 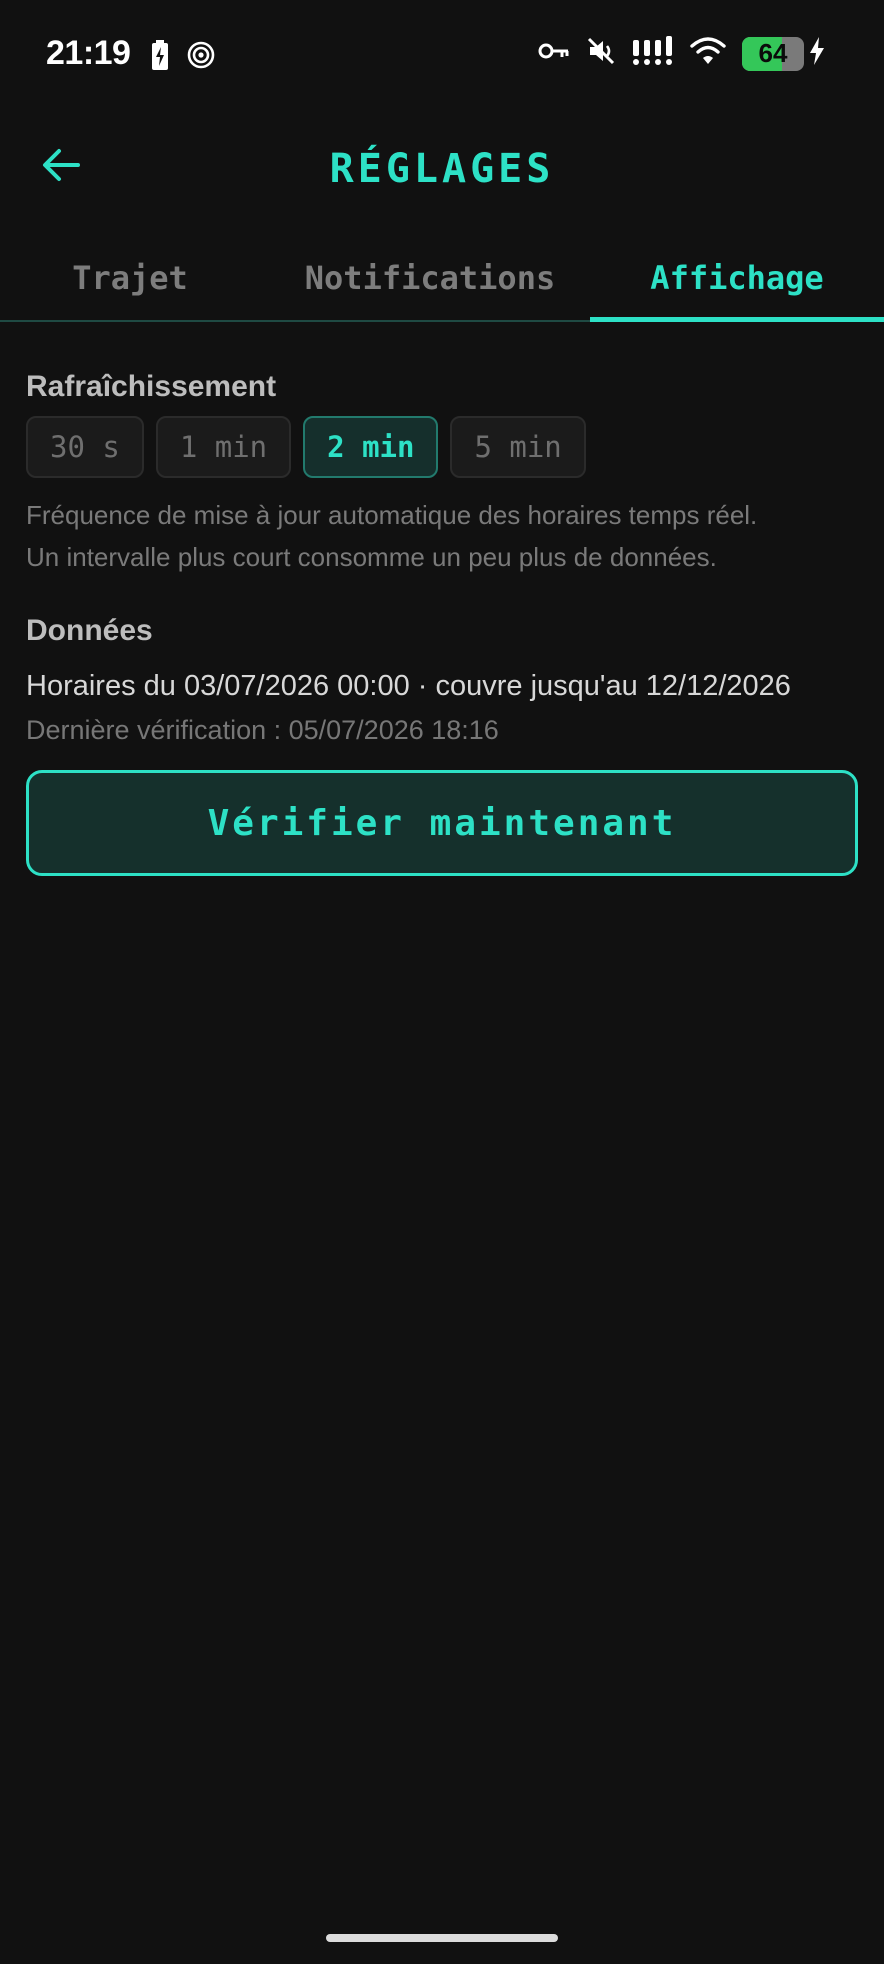 I want to click on home-indicator, so click(x=442, y=1938).